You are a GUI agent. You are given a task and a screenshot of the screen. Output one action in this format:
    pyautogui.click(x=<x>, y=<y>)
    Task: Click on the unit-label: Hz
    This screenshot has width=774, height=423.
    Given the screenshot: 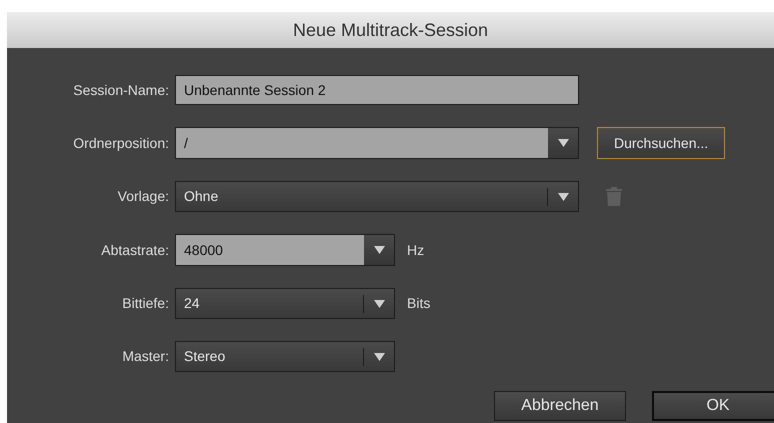 What is the action you would take?
    pyautogui.click(x=415, y=250)
    